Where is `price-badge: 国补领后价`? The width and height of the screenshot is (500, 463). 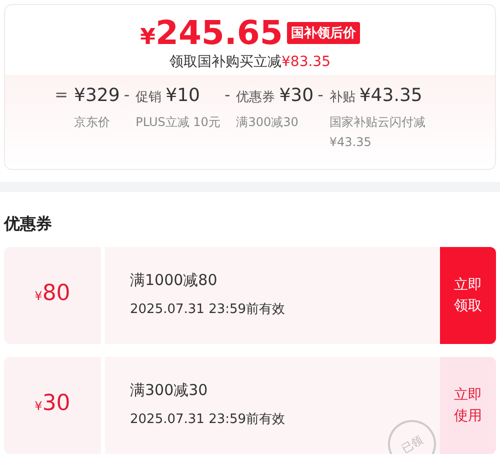
price-badge: 国补领后价 is located at coordinates (323, 33).